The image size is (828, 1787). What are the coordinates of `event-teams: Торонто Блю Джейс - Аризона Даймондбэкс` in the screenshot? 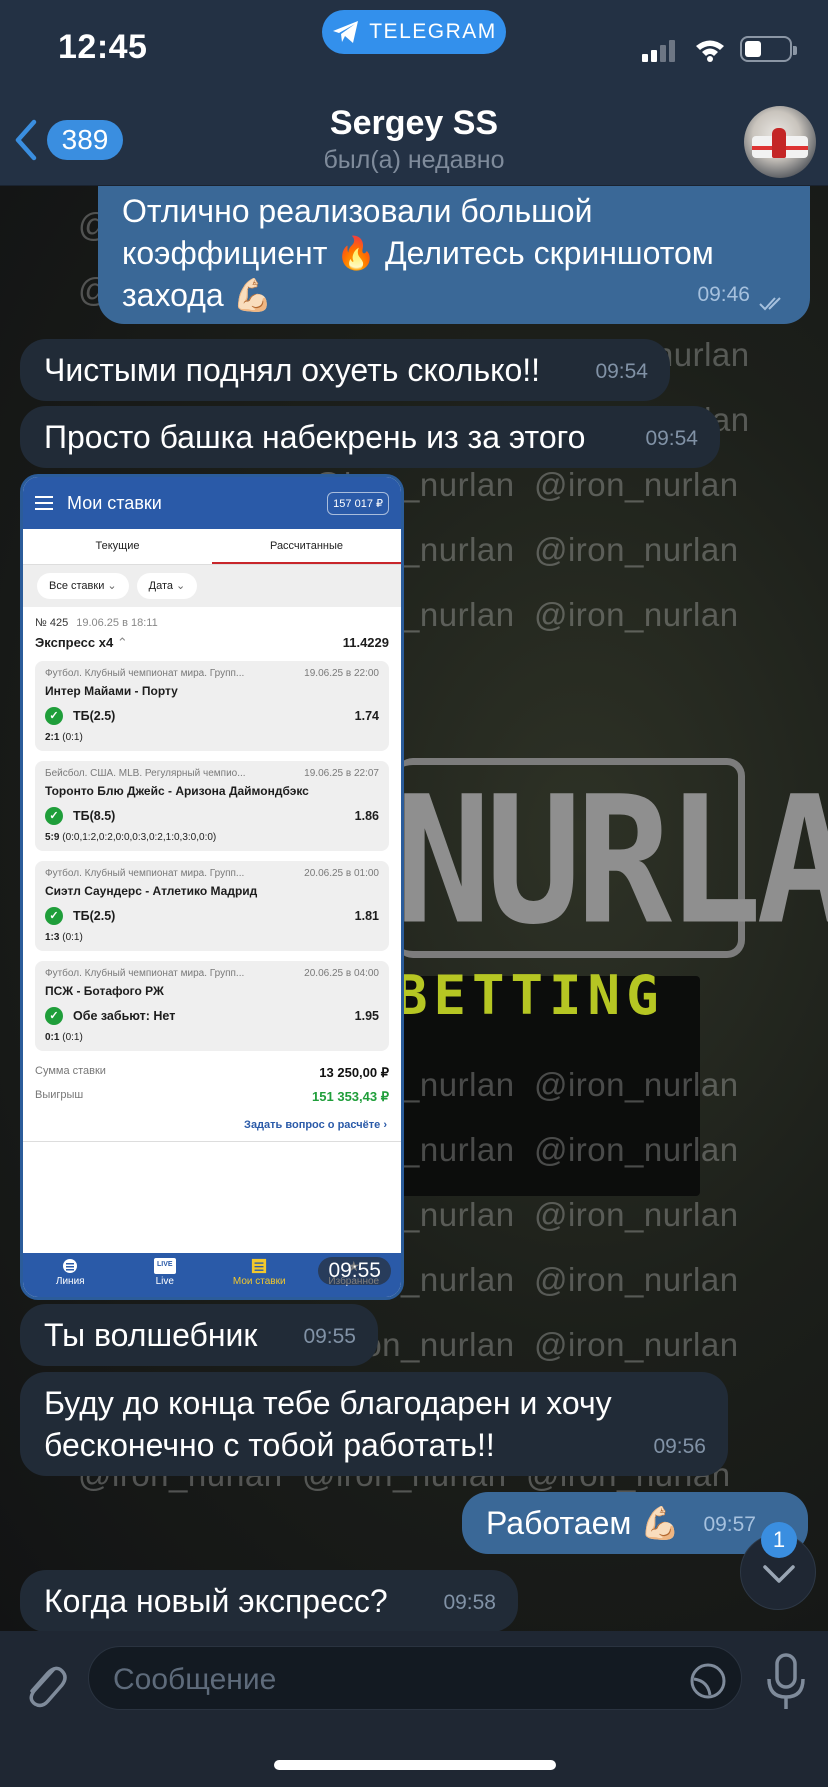 It's located at (177, 791).